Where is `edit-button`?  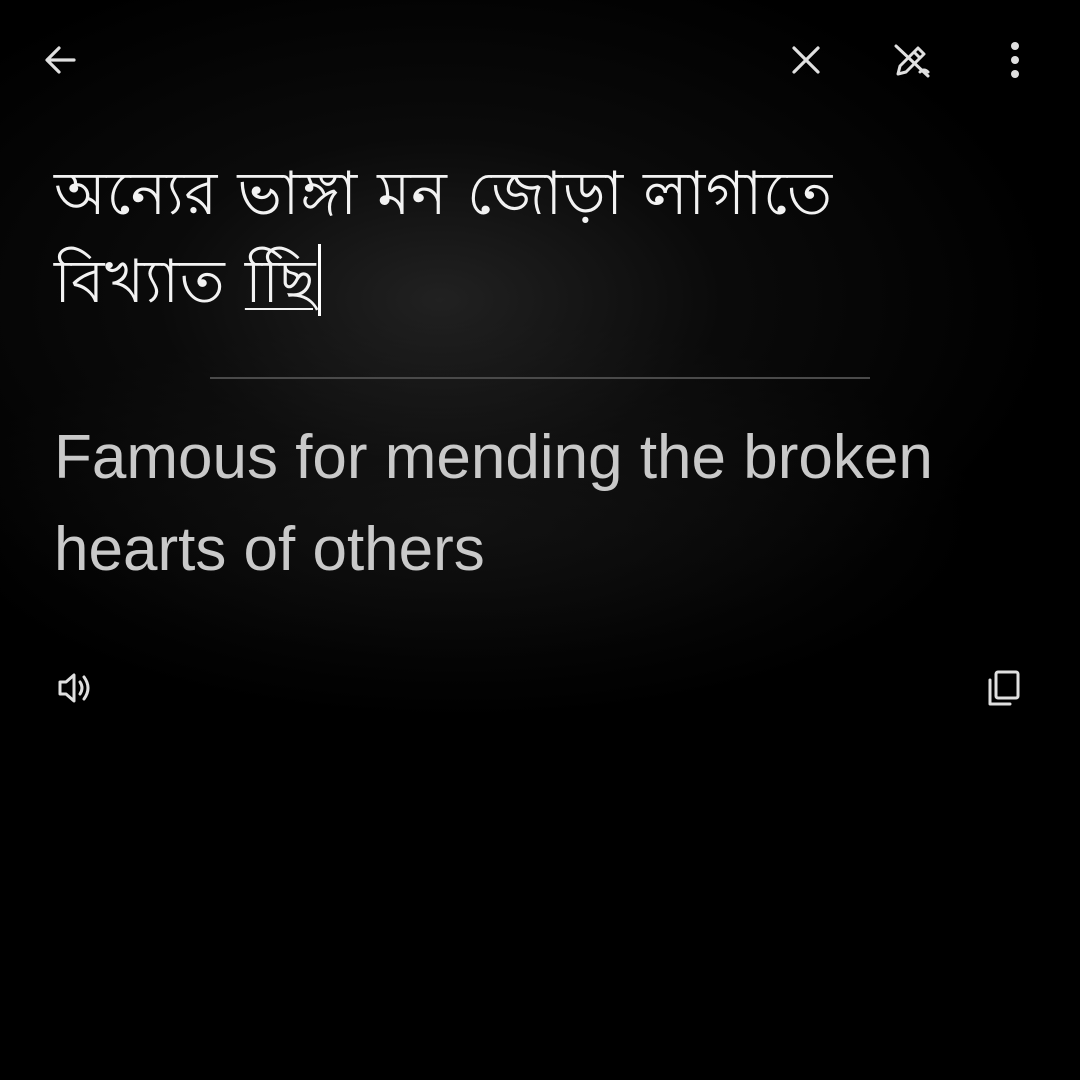
edit-button is located at coordinates (912, 60).